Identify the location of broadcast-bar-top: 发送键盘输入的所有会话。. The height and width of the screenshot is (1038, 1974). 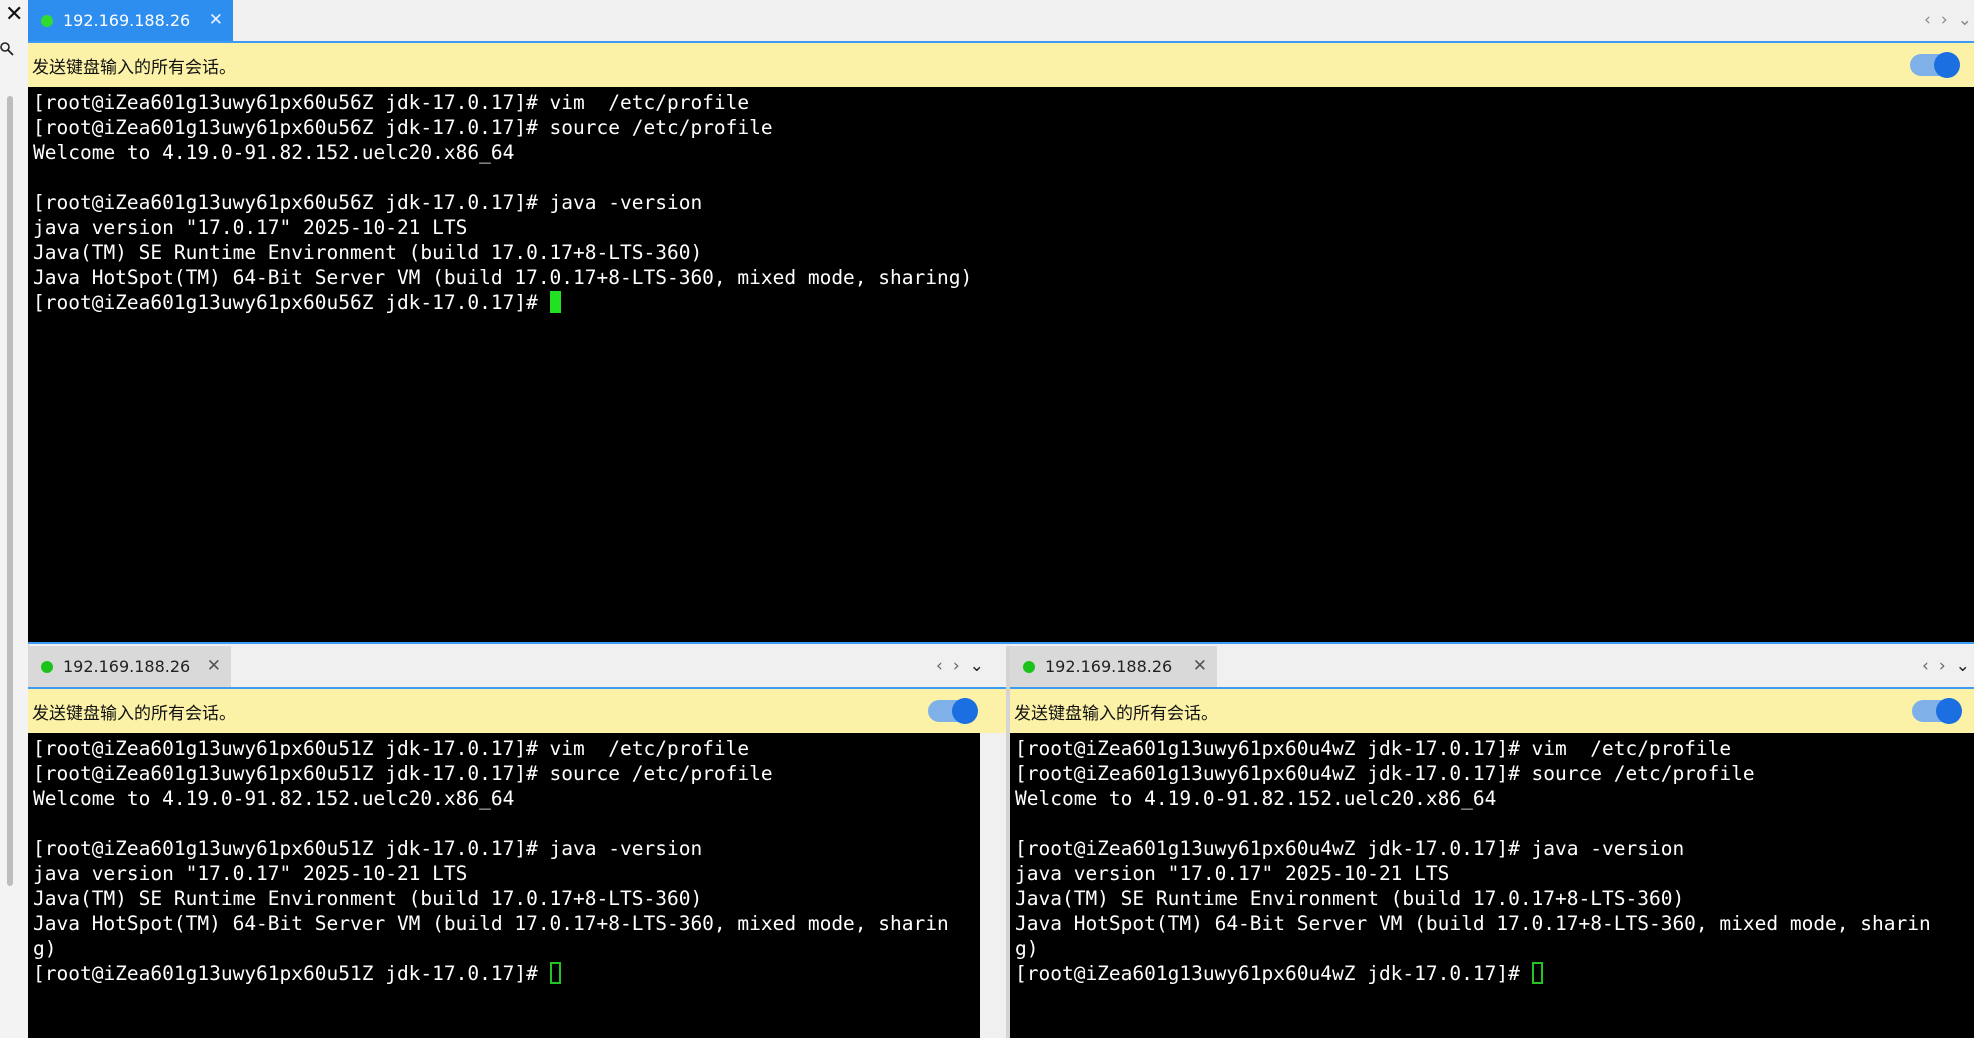
(1001, 65).